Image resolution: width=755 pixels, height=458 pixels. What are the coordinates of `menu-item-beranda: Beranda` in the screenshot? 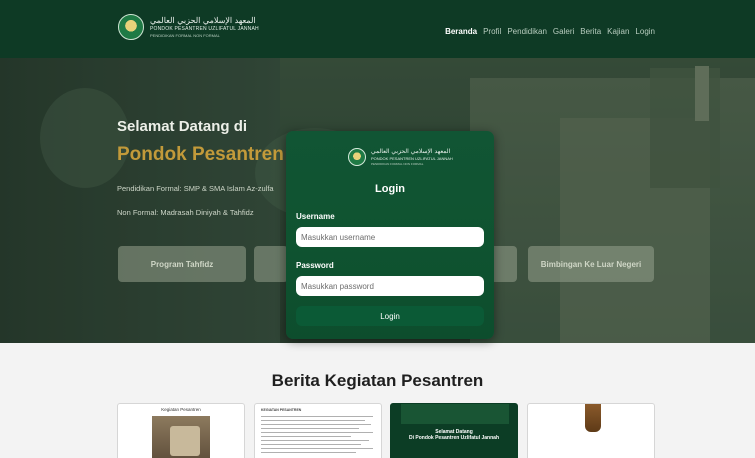 It's located at (461, 31).